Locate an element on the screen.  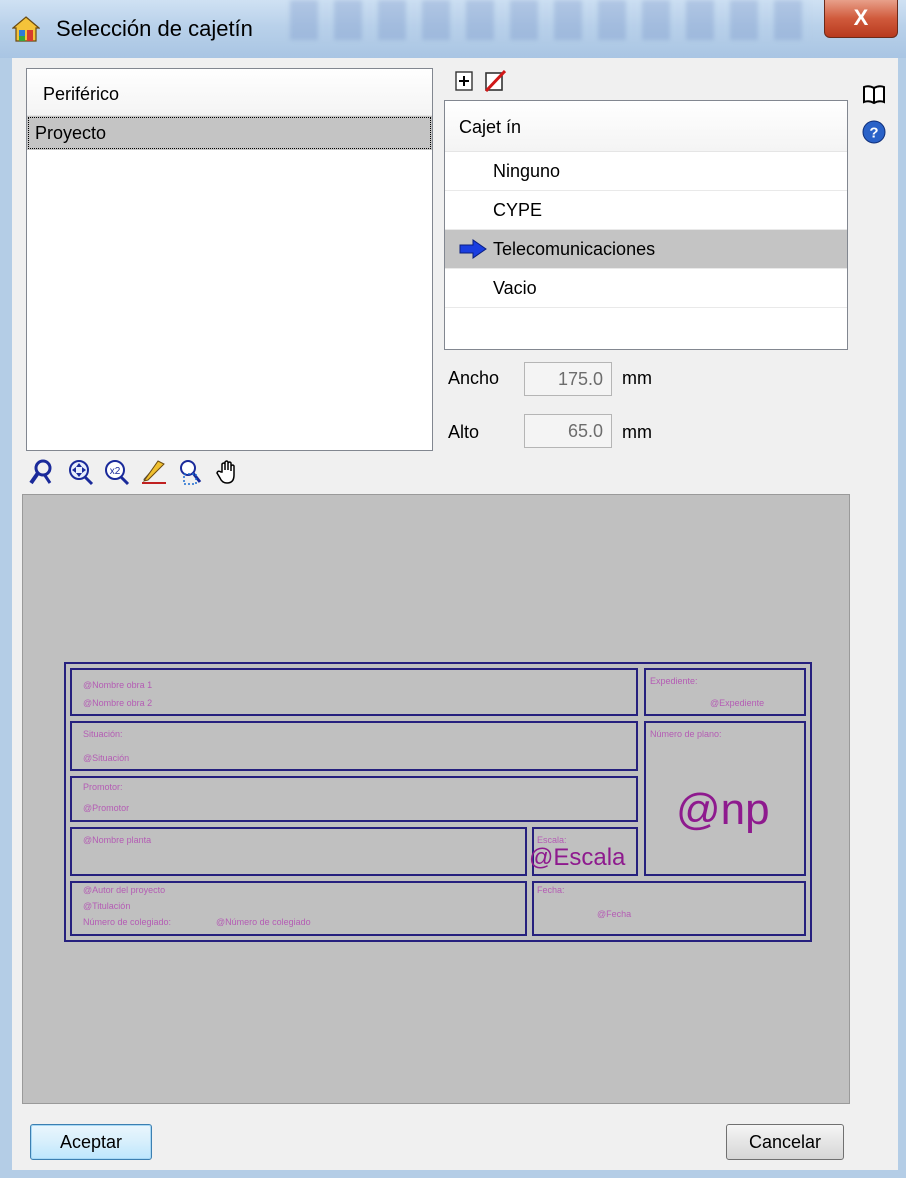
tb-situacion-label: Situación: is located at coordinates (103, 734).